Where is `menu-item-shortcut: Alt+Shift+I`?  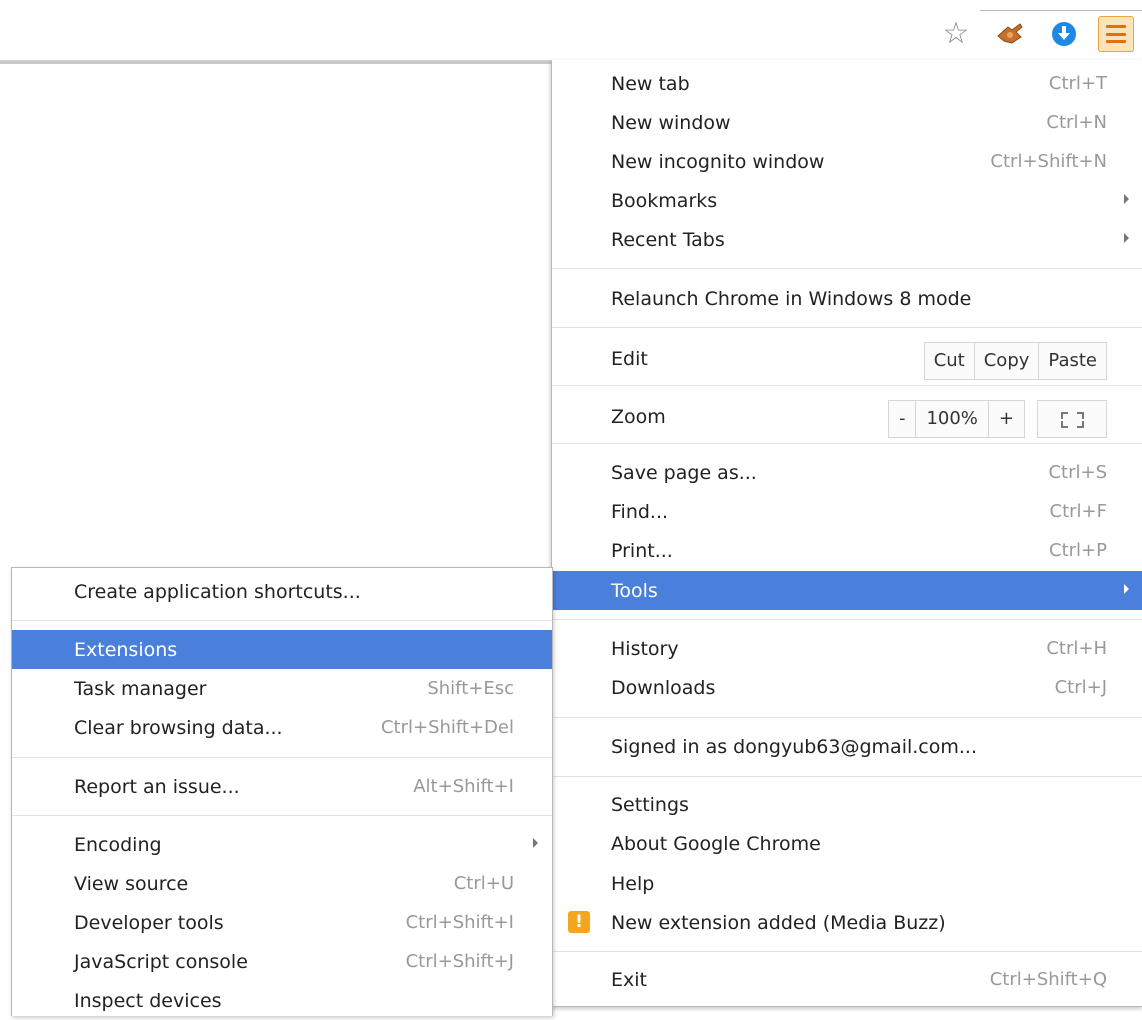
menu-item-shortcut: Alt+Shift+I is located at coordinates (463, 786).